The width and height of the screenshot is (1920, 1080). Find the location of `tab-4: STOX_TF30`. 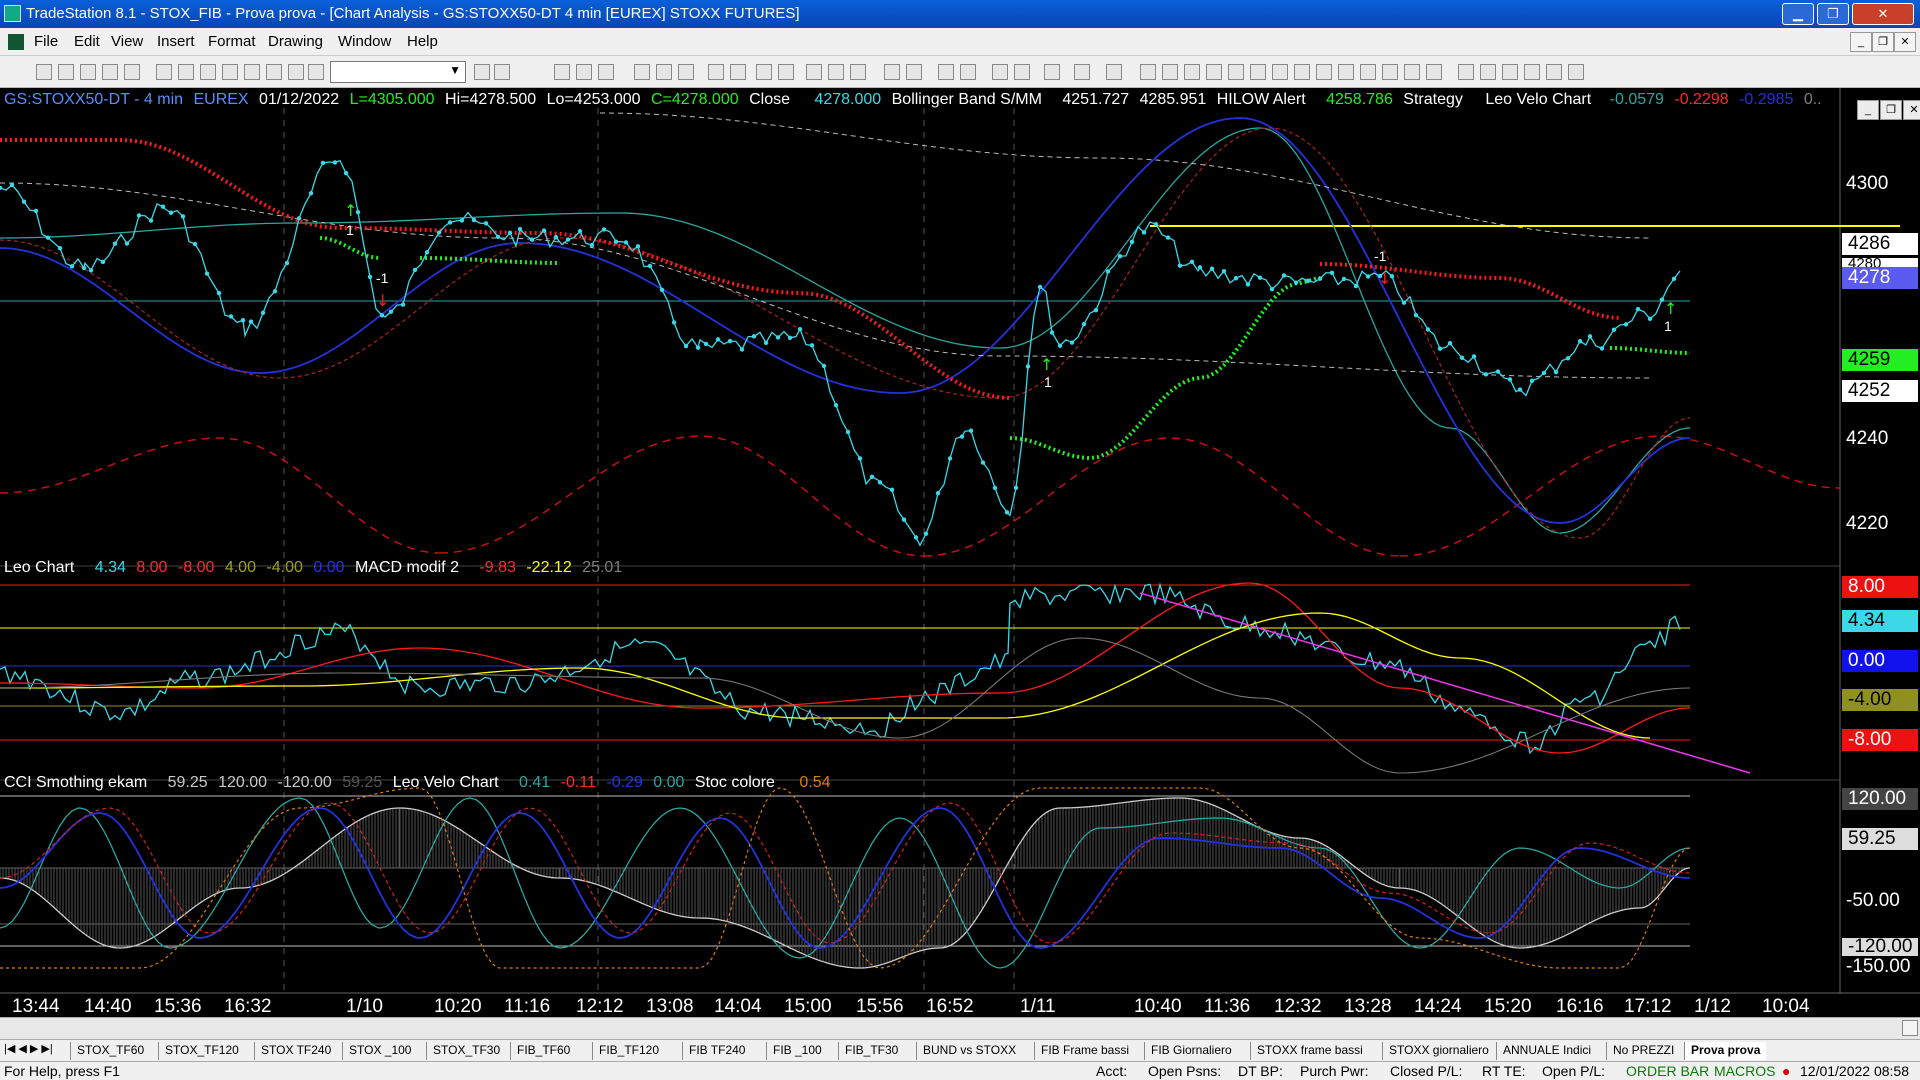

tab-4: STOX_TF30 is located at coordinates (466, 1051).